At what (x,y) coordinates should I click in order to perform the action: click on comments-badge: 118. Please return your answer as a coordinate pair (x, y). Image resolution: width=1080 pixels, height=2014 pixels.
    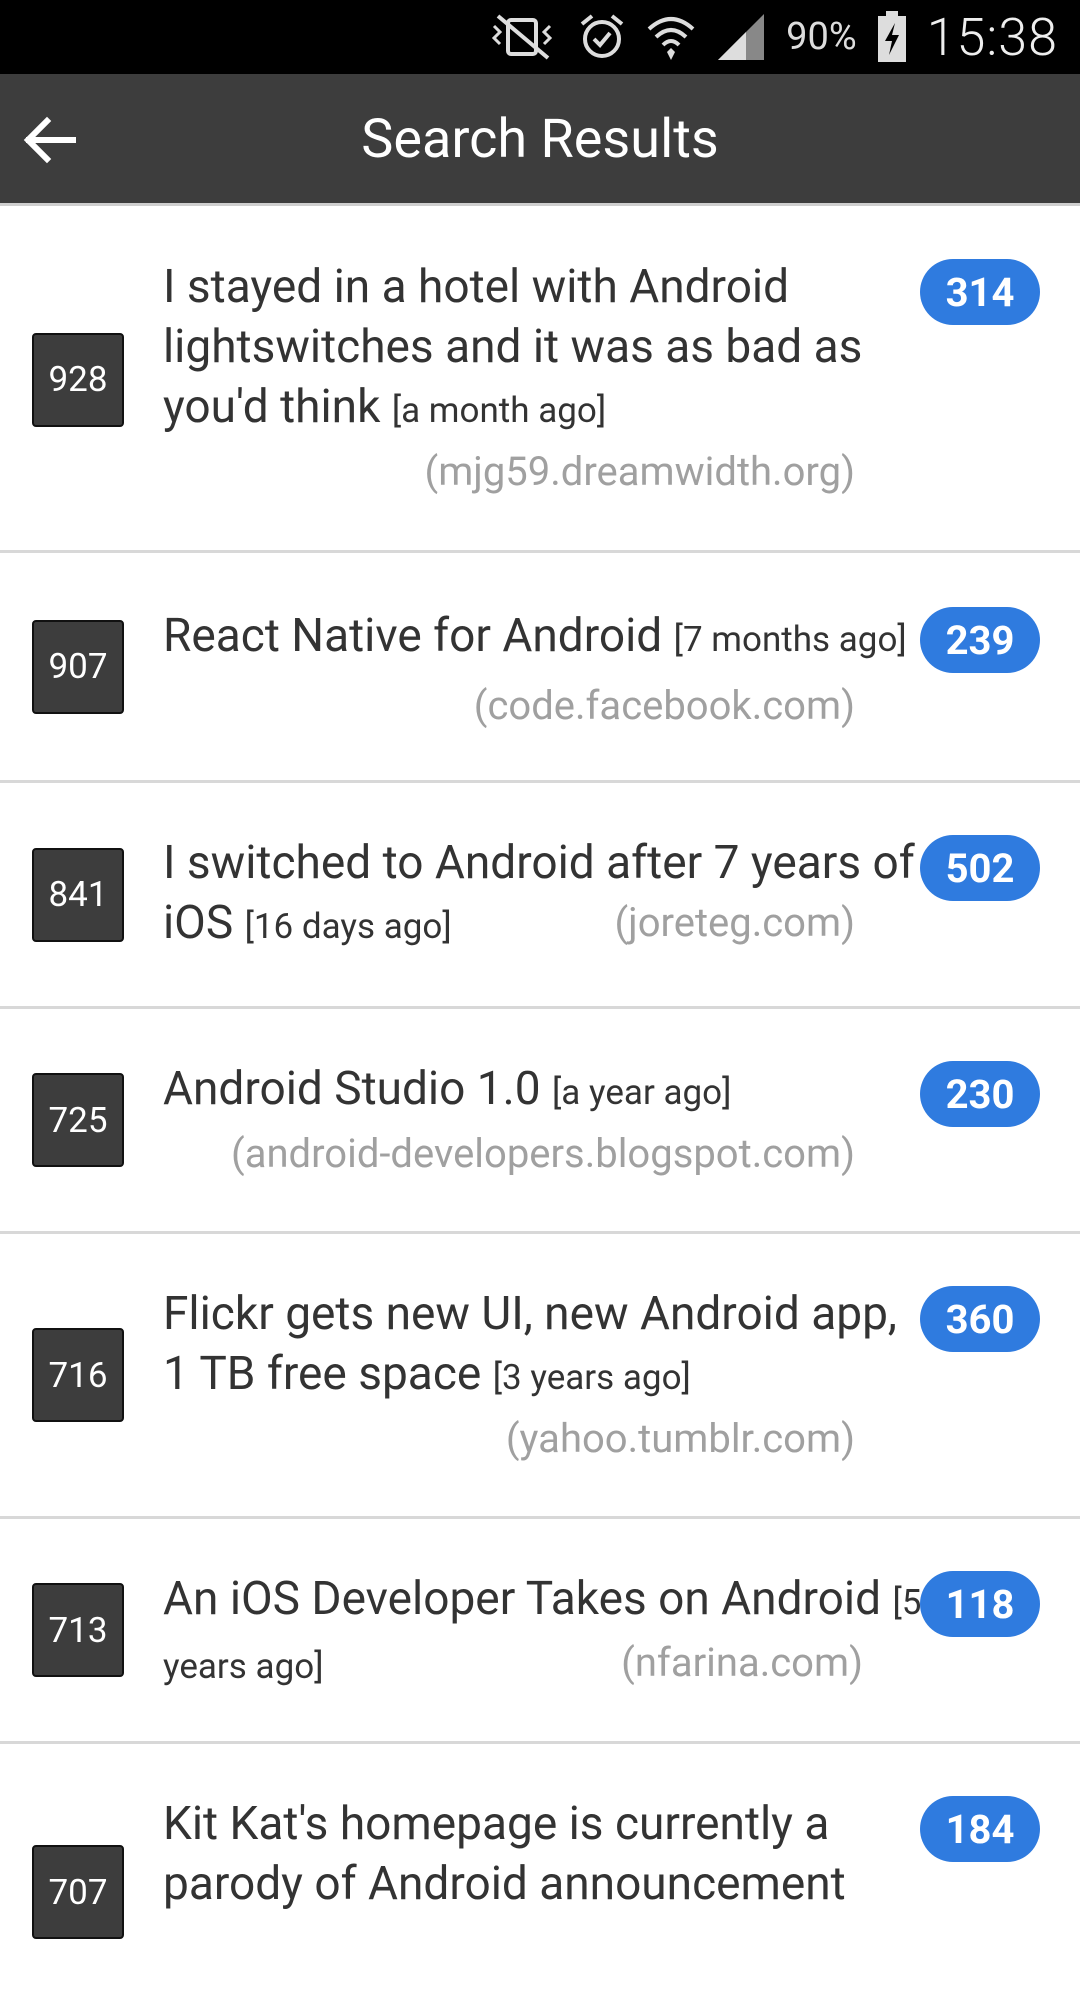
    Looking at the image, I should click on (980, 1604).